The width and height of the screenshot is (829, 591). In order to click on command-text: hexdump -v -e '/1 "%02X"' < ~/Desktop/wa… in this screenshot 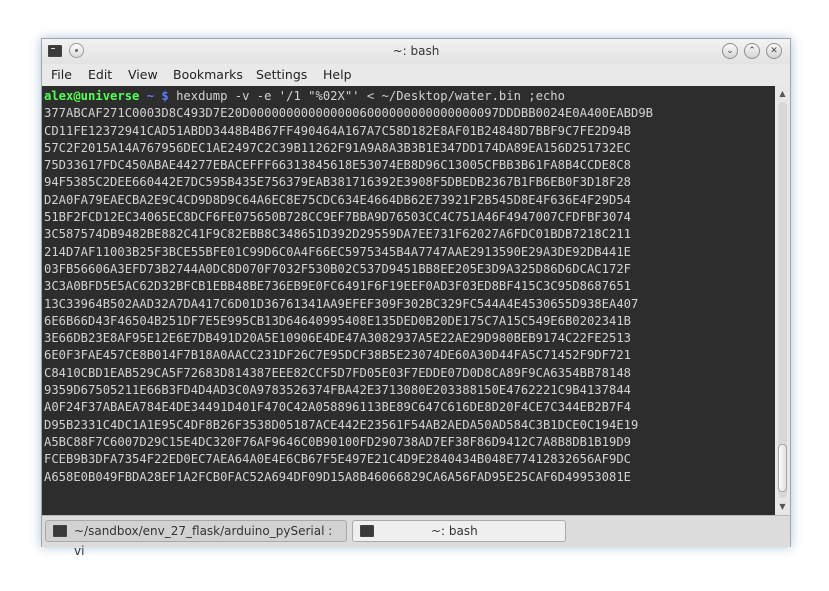, I will do `click(370, 96)`.